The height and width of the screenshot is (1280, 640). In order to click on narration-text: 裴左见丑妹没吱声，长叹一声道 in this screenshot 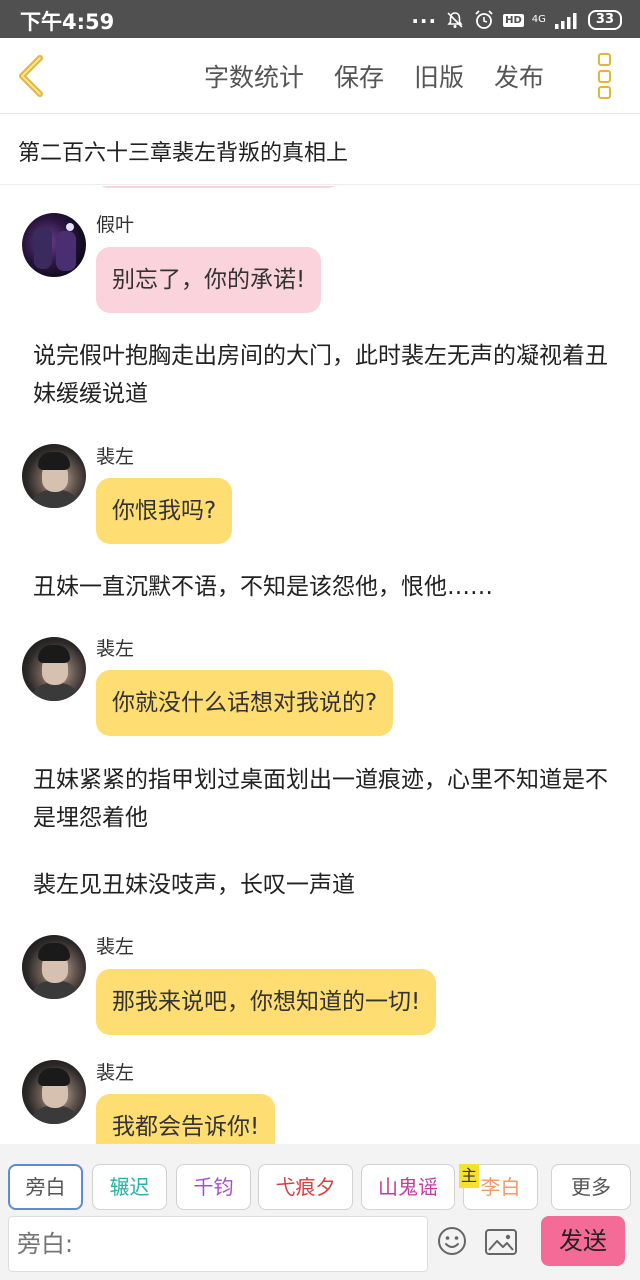, I will do `click(323, 885)`.